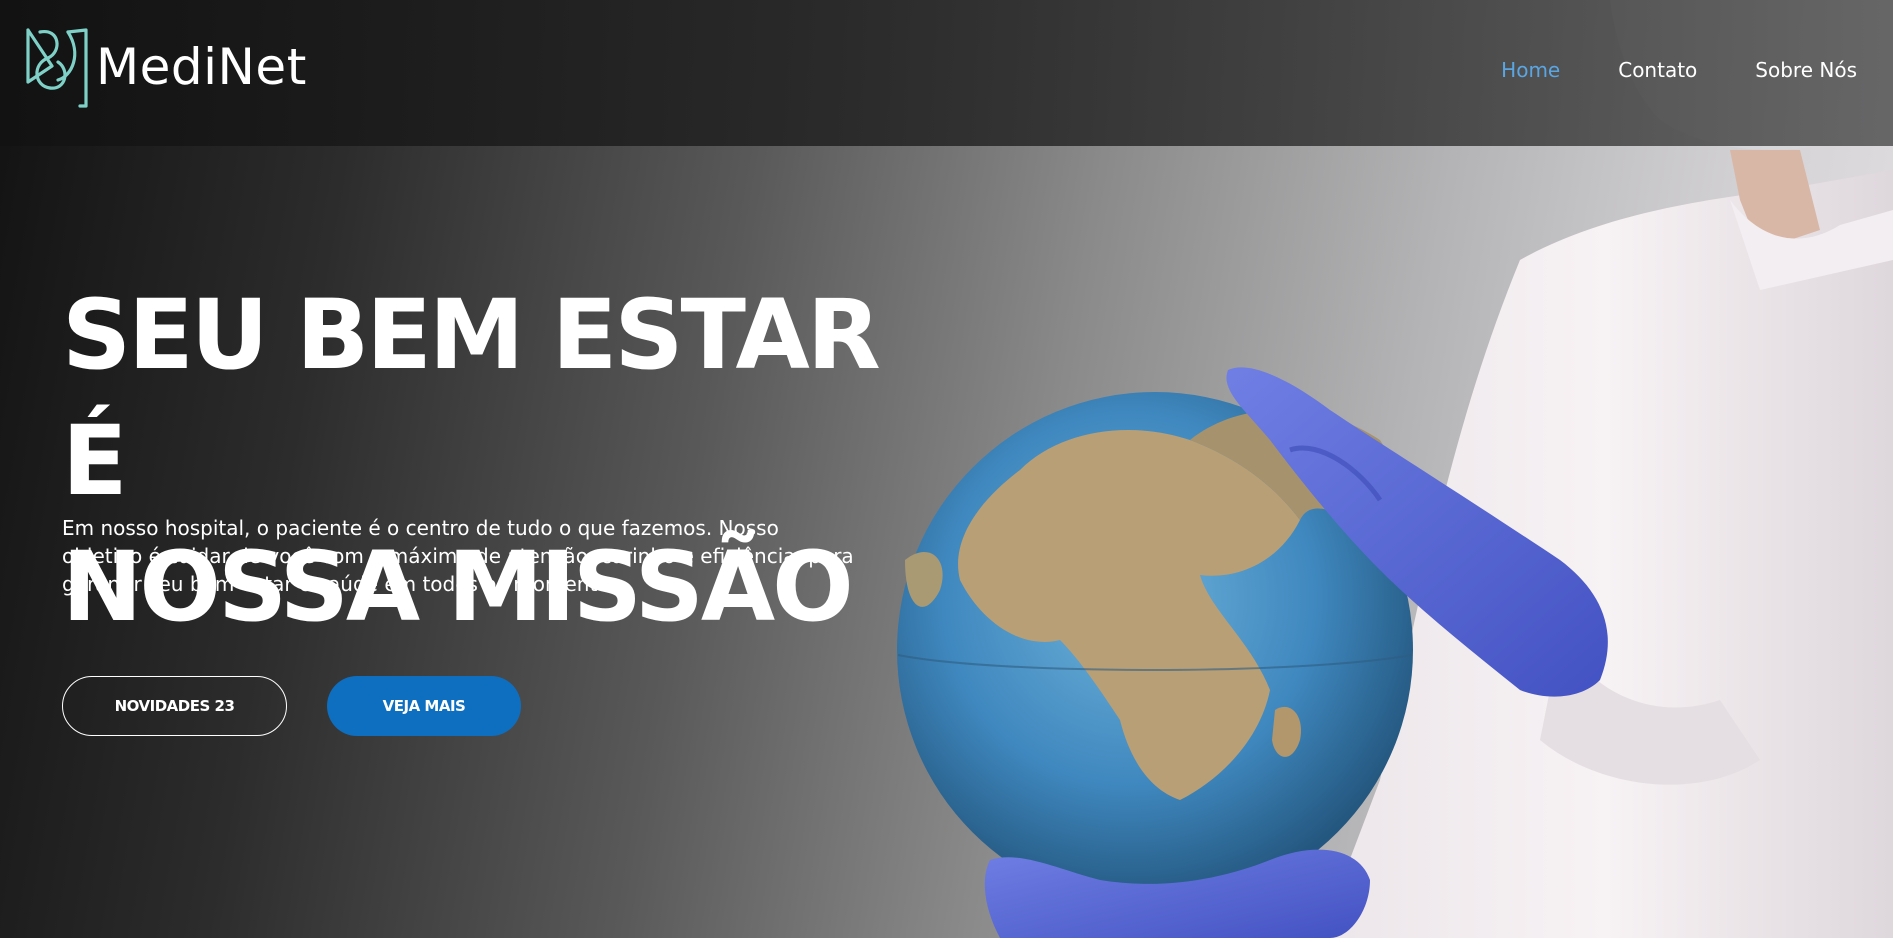 The height and width of the screenshot is (938, 1893). Describe the element at coordinates (1657, 70) in the screenshot. I see `nav-link-contato: Contato` at that location.